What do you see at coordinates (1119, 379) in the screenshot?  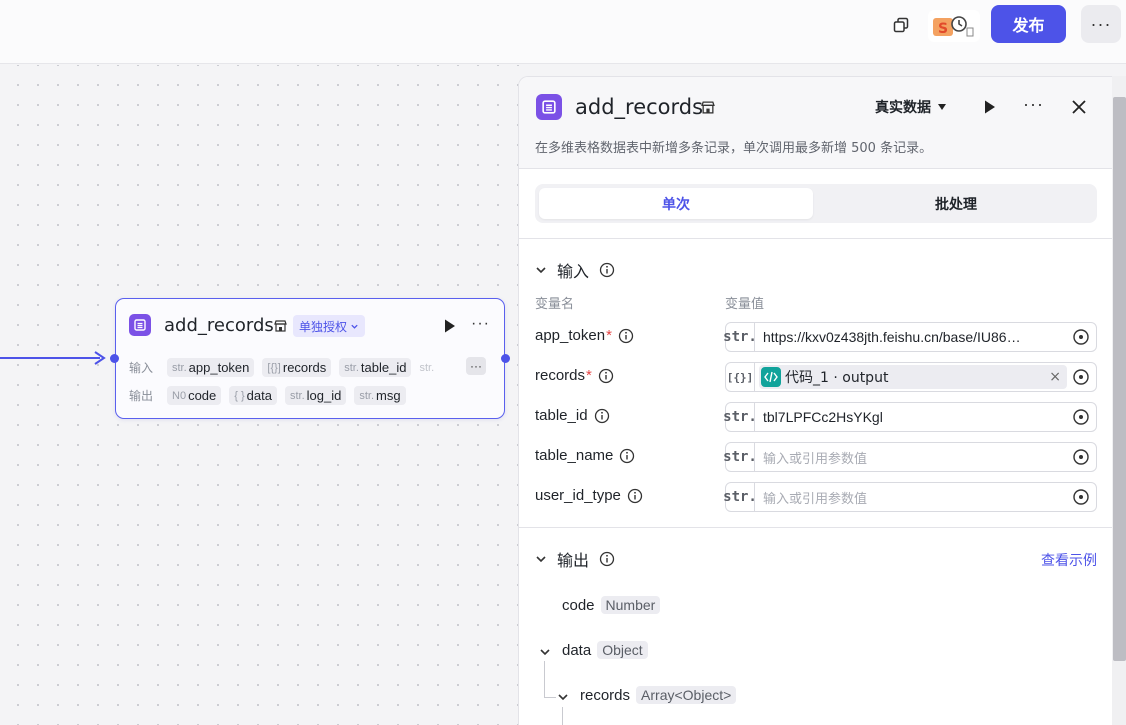 I see `scrollbar-thumb` at bounding box center [1119, 379].